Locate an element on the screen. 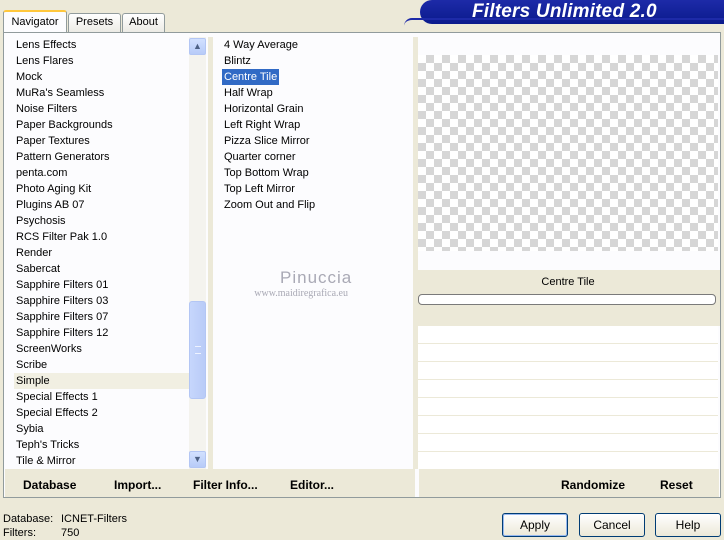 The height and width of the screenshot is (540, 724). help-button: Help is located at coordinates (688, 525).